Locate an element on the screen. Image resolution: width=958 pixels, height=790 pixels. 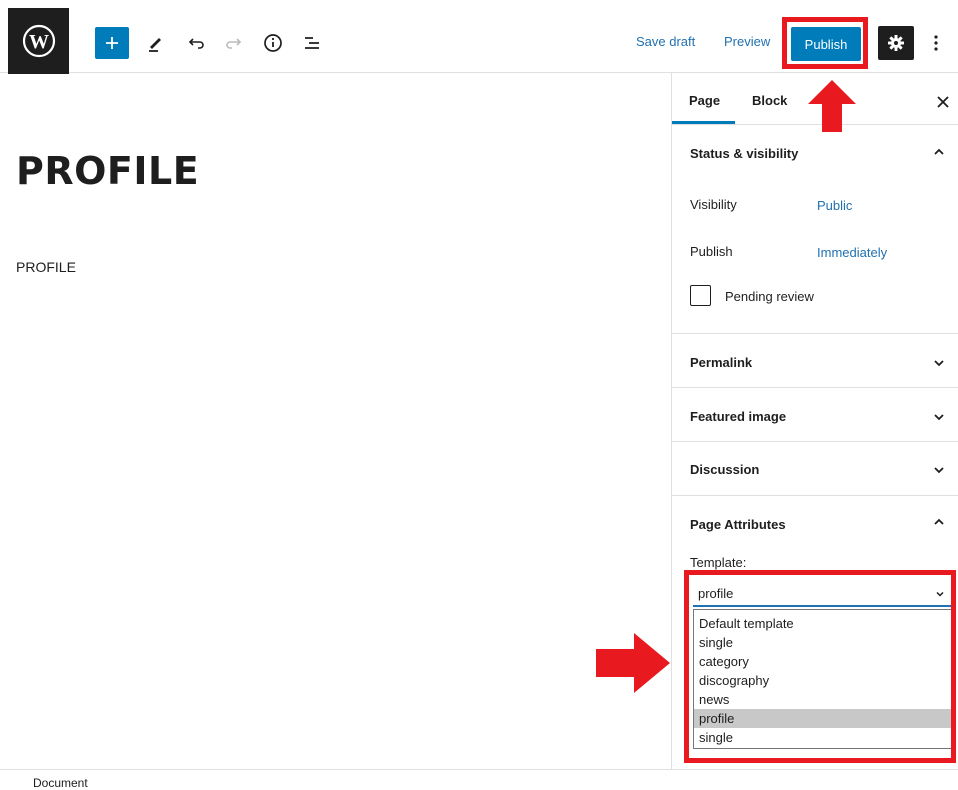
pencil-icon is located at coordinates (155, 45).